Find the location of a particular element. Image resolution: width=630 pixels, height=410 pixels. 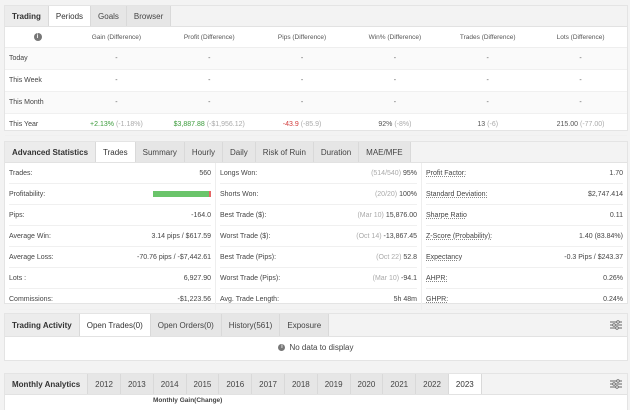

tab-trading: Trading is located at coordinates (27, 16).